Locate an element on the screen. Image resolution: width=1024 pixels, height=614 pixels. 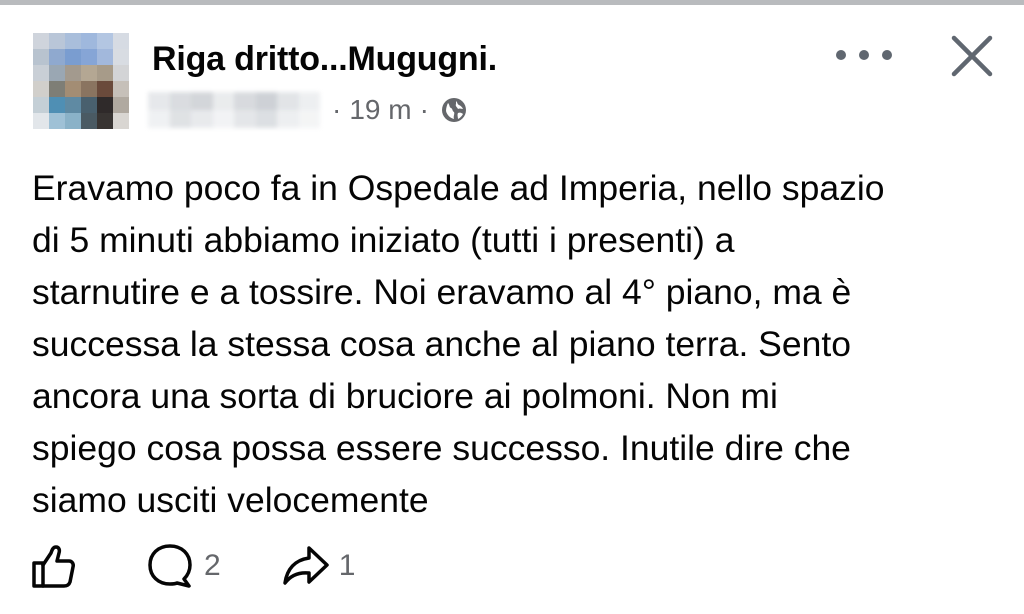
comment-button: 2 is located at coordinates (182, 566).